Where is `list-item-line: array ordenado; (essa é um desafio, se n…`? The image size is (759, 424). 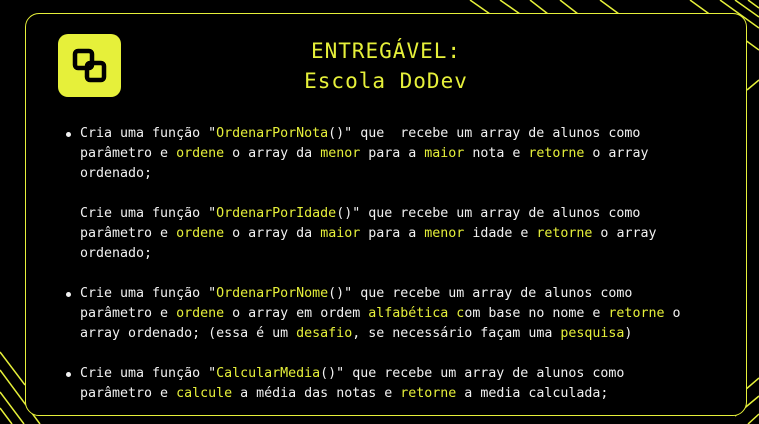
list-item-line: array ordenado; (essa é um desafio, se n… is located at coordinates (413, 334).